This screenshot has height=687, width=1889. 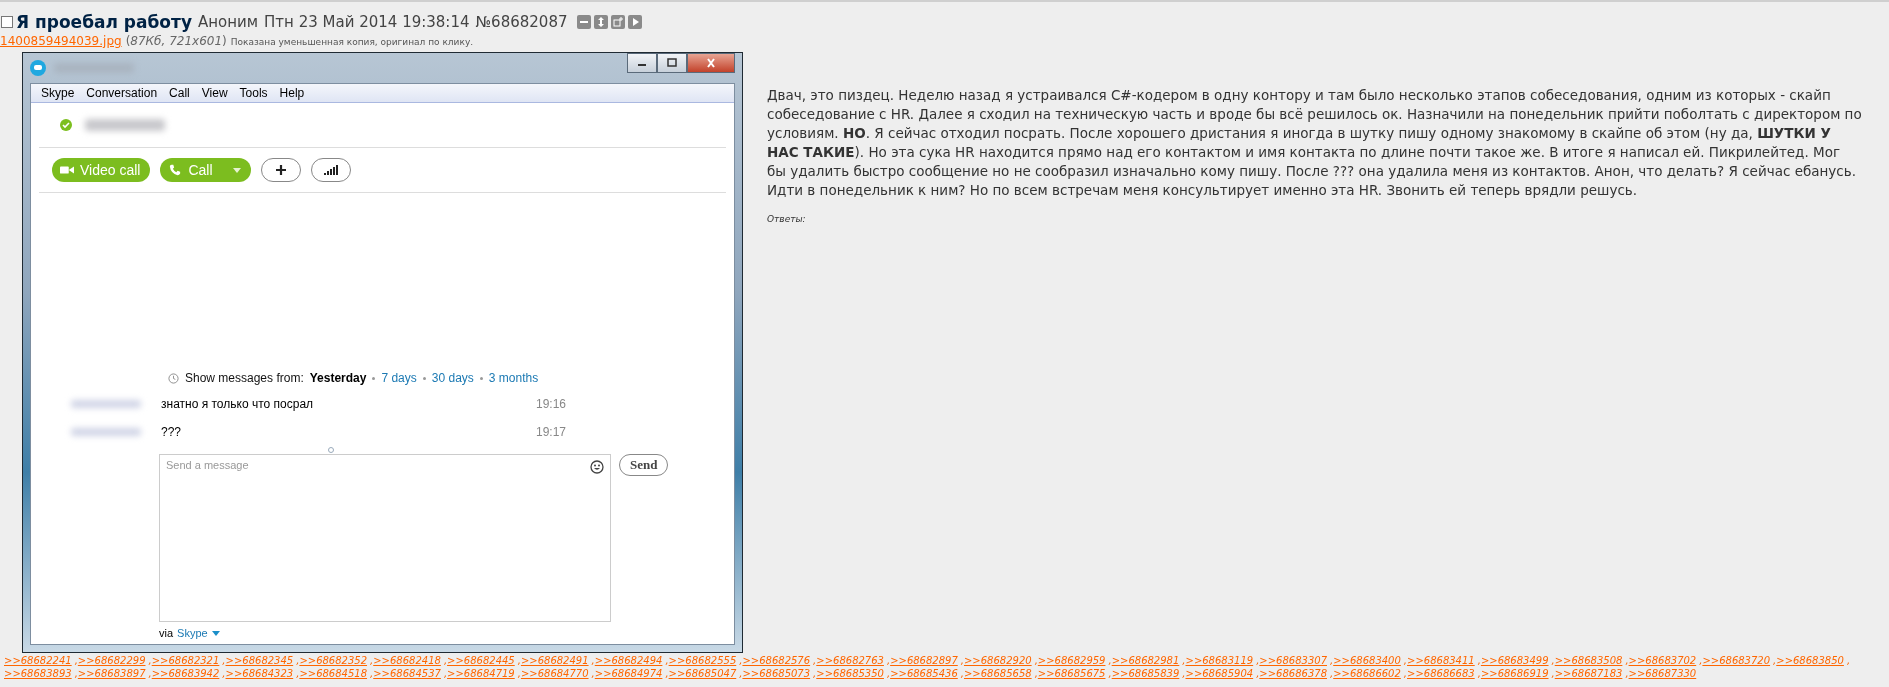 I want to click on hide-icon, so click(x=584, y=22).